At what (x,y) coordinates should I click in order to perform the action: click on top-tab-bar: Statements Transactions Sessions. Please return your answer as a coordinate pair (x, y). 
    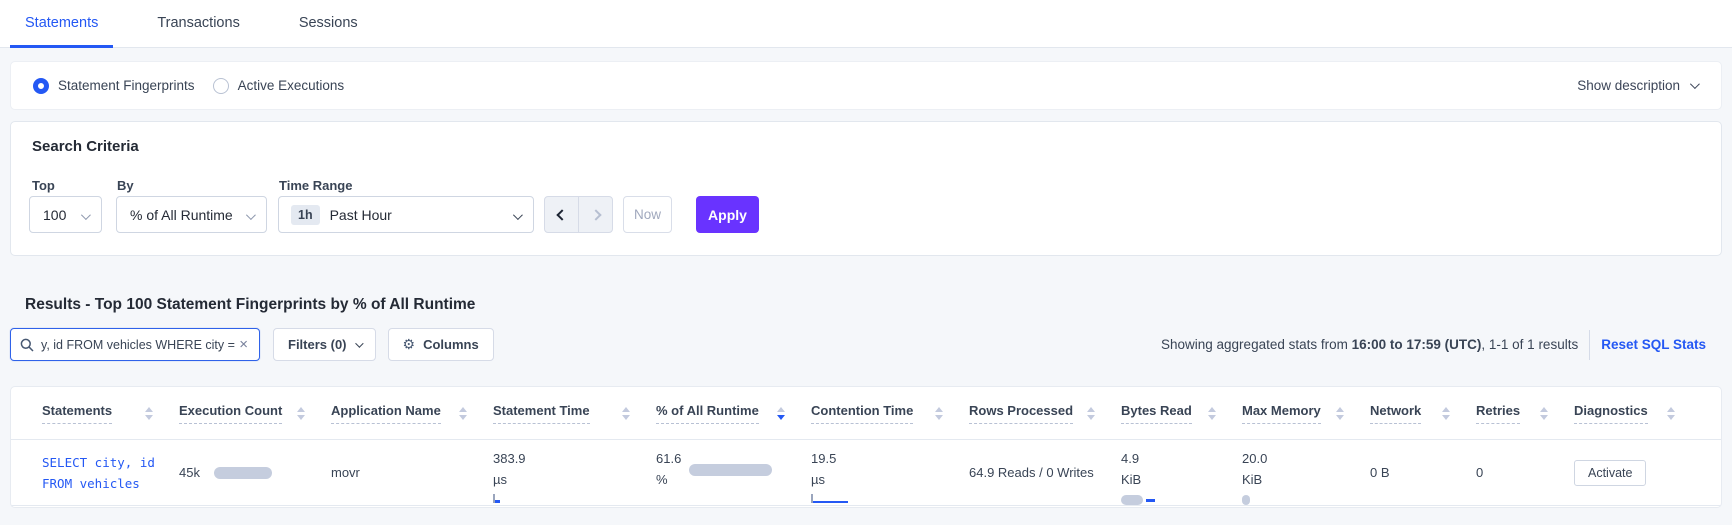
    Looking at the image, I should click on (866, 24).